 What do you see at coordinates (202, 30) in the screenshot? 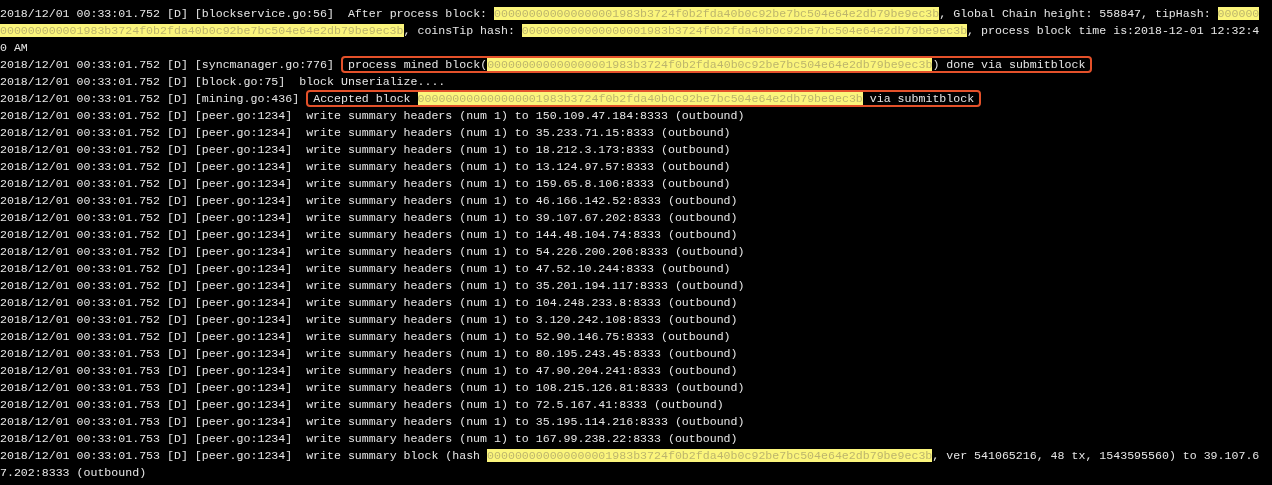
I see `block-hash: 000000000001983b3724f0b2fda40b0c92be7bc504e64e2db79be9ec3b` at bounding box center [202, 30].